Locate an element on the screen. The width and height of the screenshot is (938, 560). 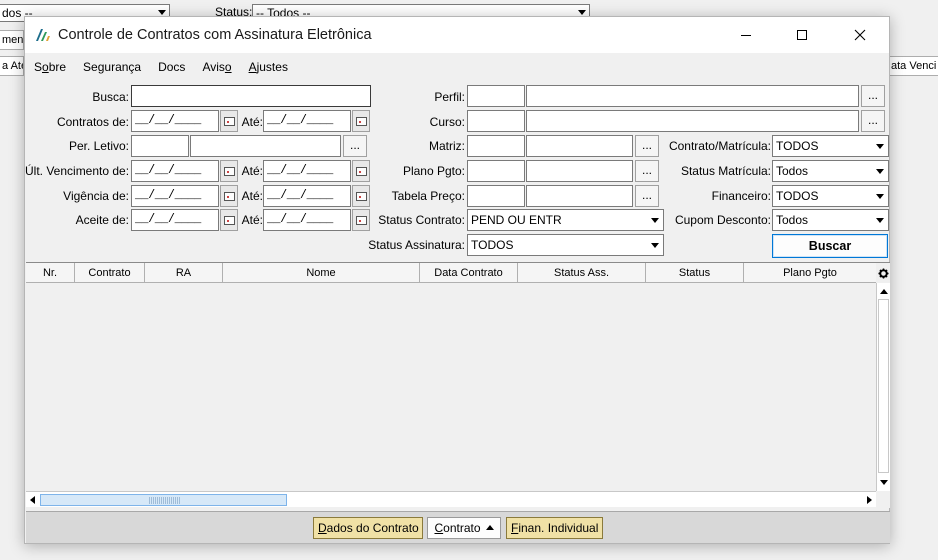
status-contrato-select: PEND OU ENTR is located at coordinates (565, 220).